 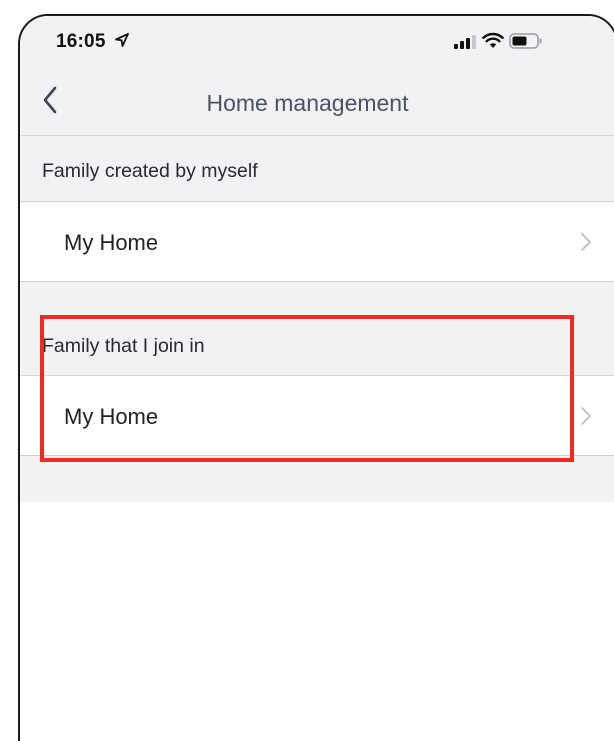 I want to click on wifi-icon, so click(x=493, y=40).